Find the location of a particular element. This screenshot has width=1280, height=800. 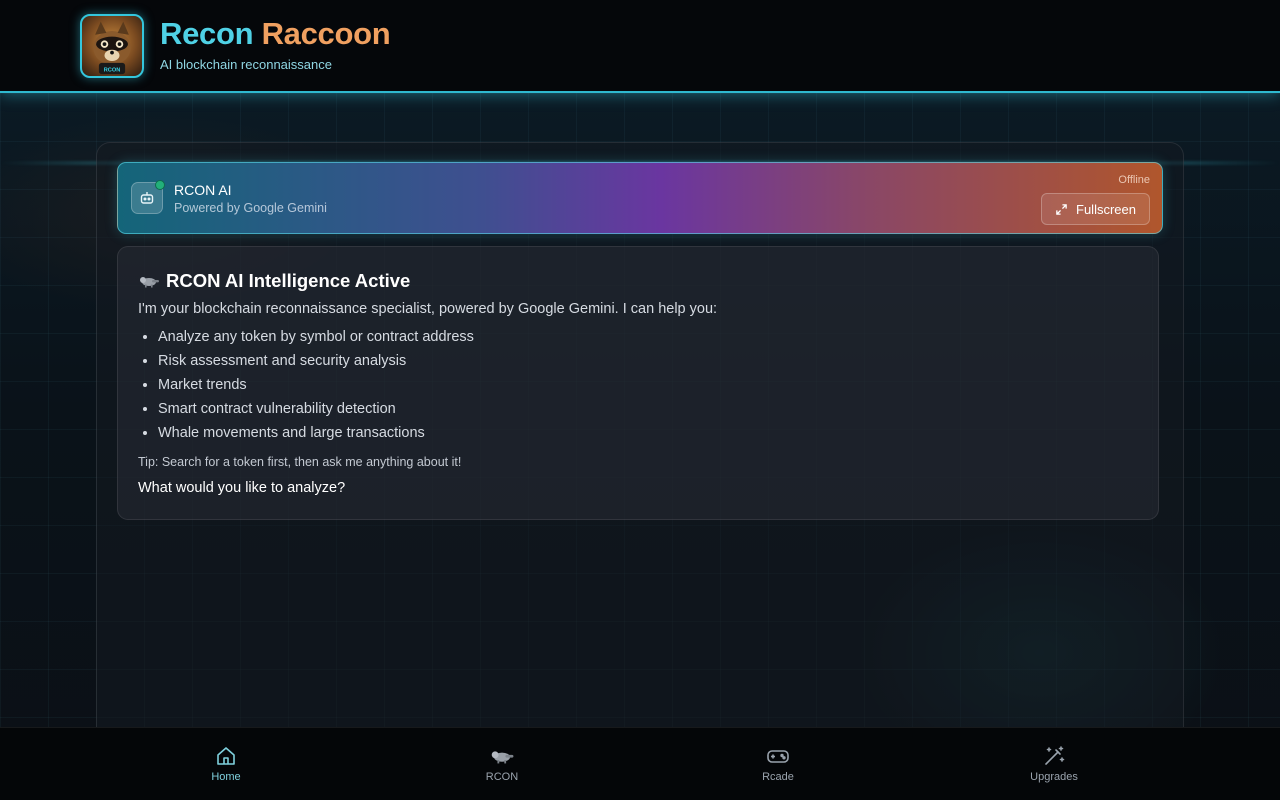

brand-word-recon: Recon is located at coordinates (207, 33).